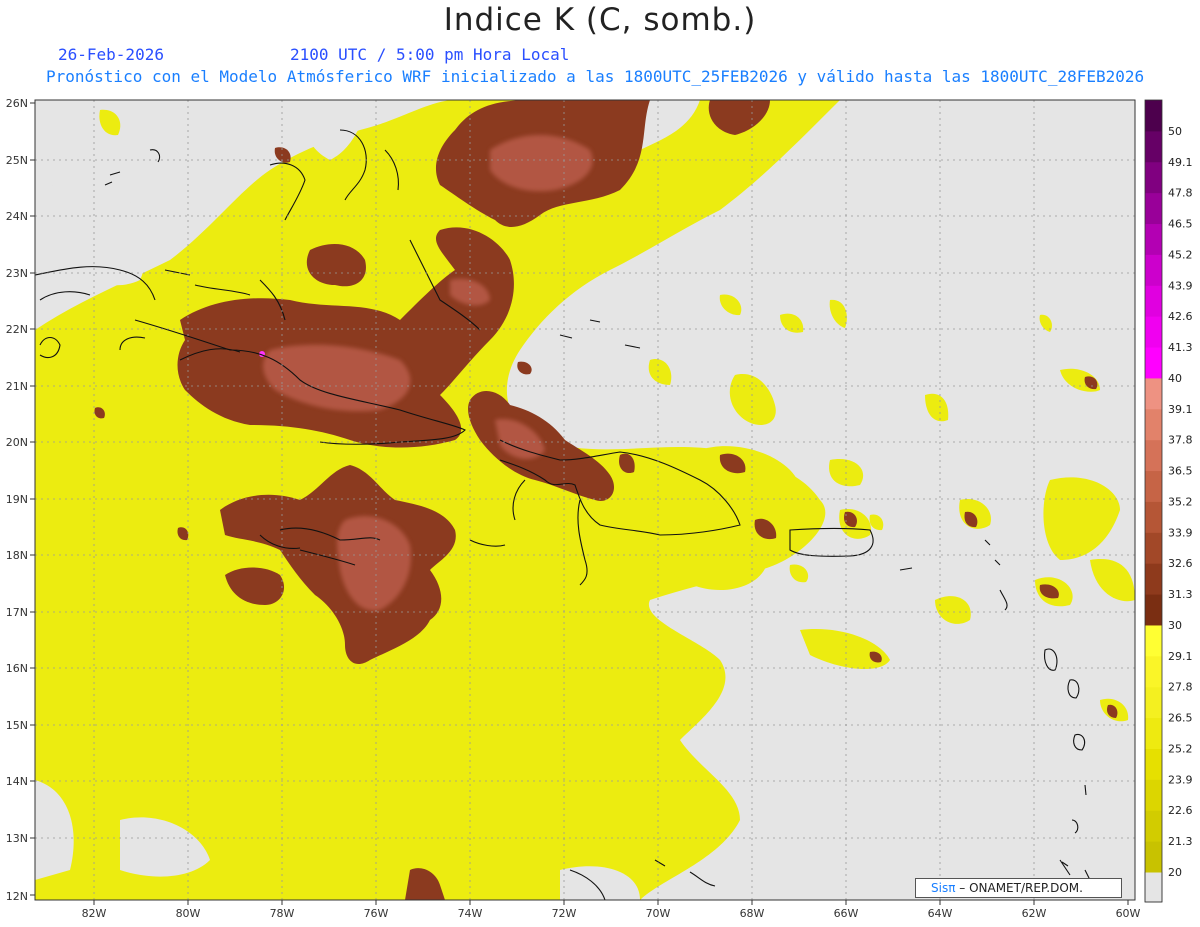 Image resolution: width=1200 pixels, height=927 pixels. Describe the element at coordinates (1180, 501) in the screenshot. I see `colorbar-label: 35.2` at that location.